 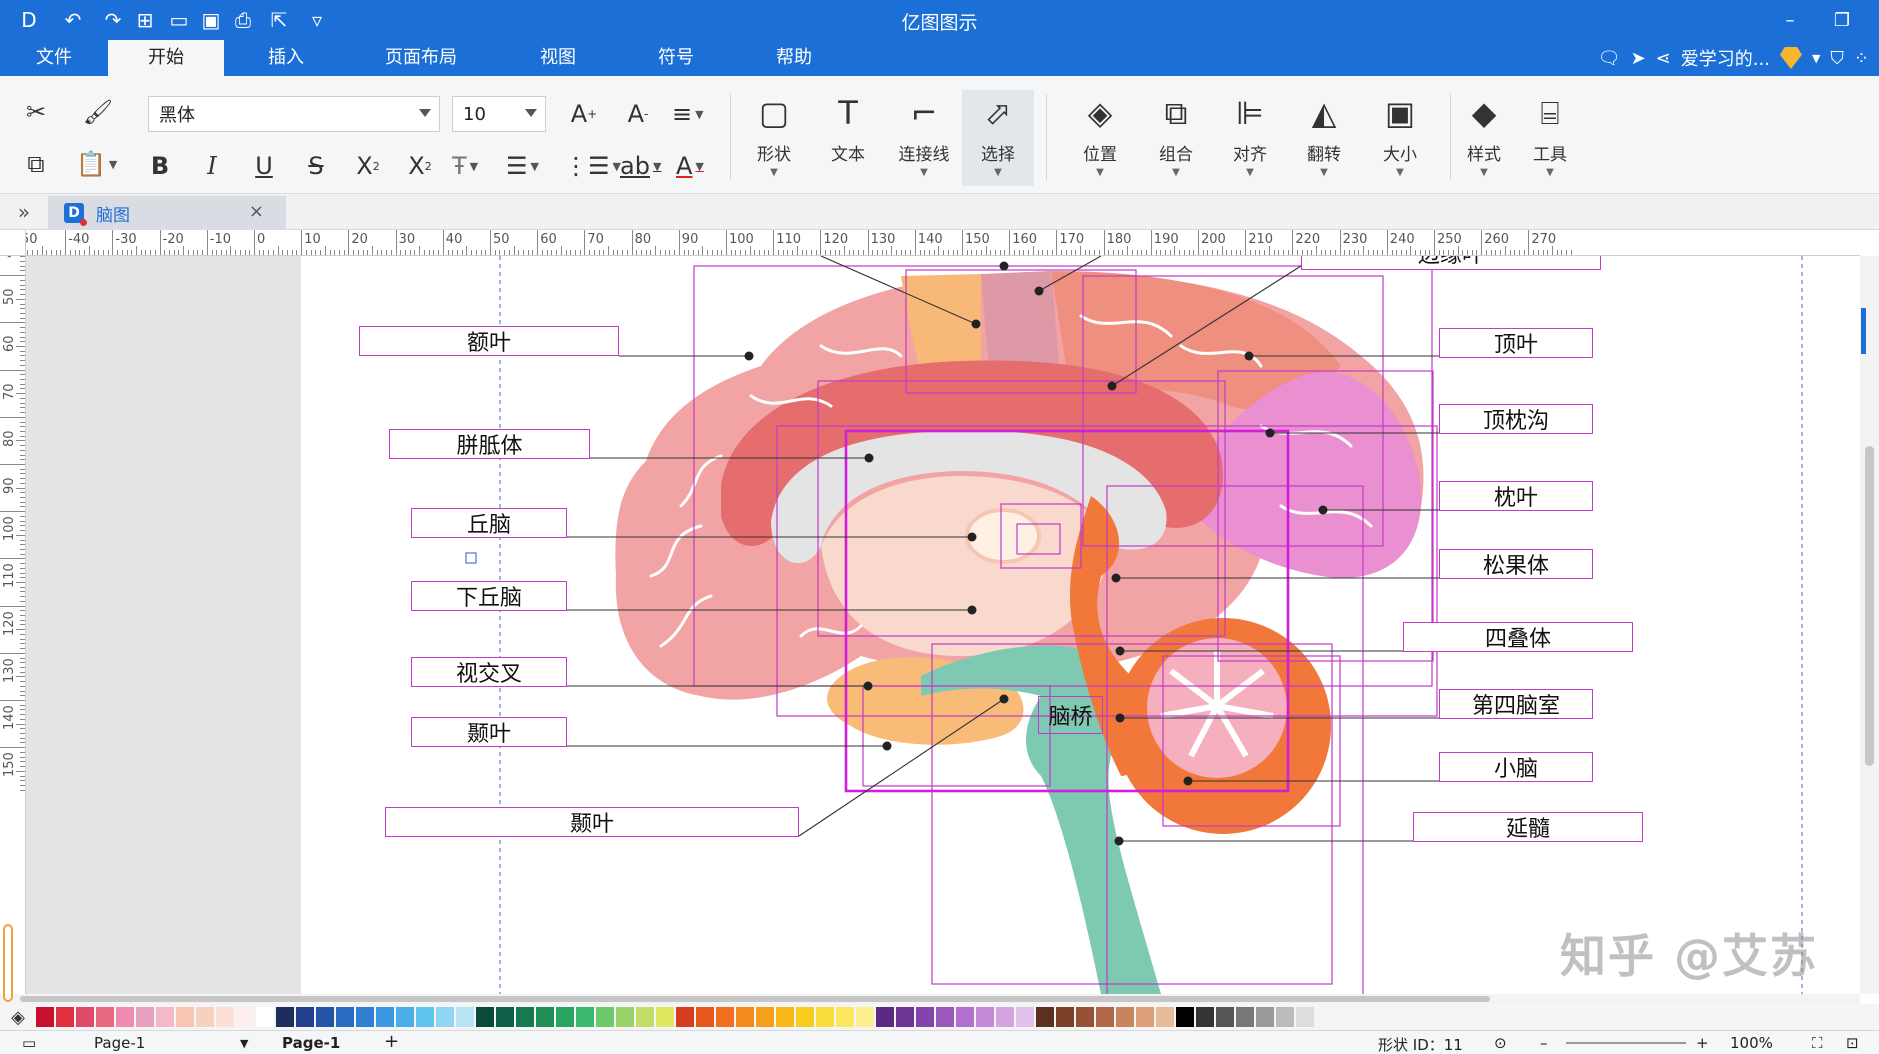 What do you see at coordinates (264, 166) in the screenshot?
I see `underline-icon: U` at bounding box center [264, 166].